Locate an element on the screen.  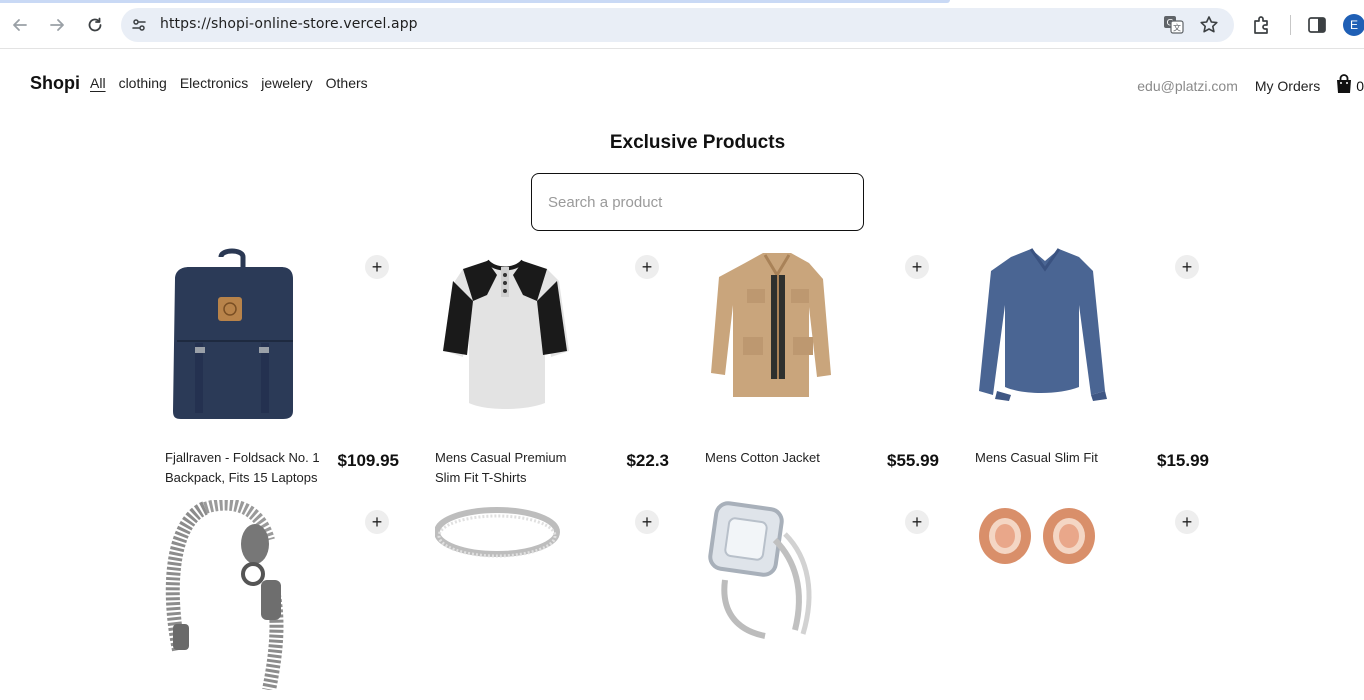
tab-strip-edge is located at coordinates (475, 1).